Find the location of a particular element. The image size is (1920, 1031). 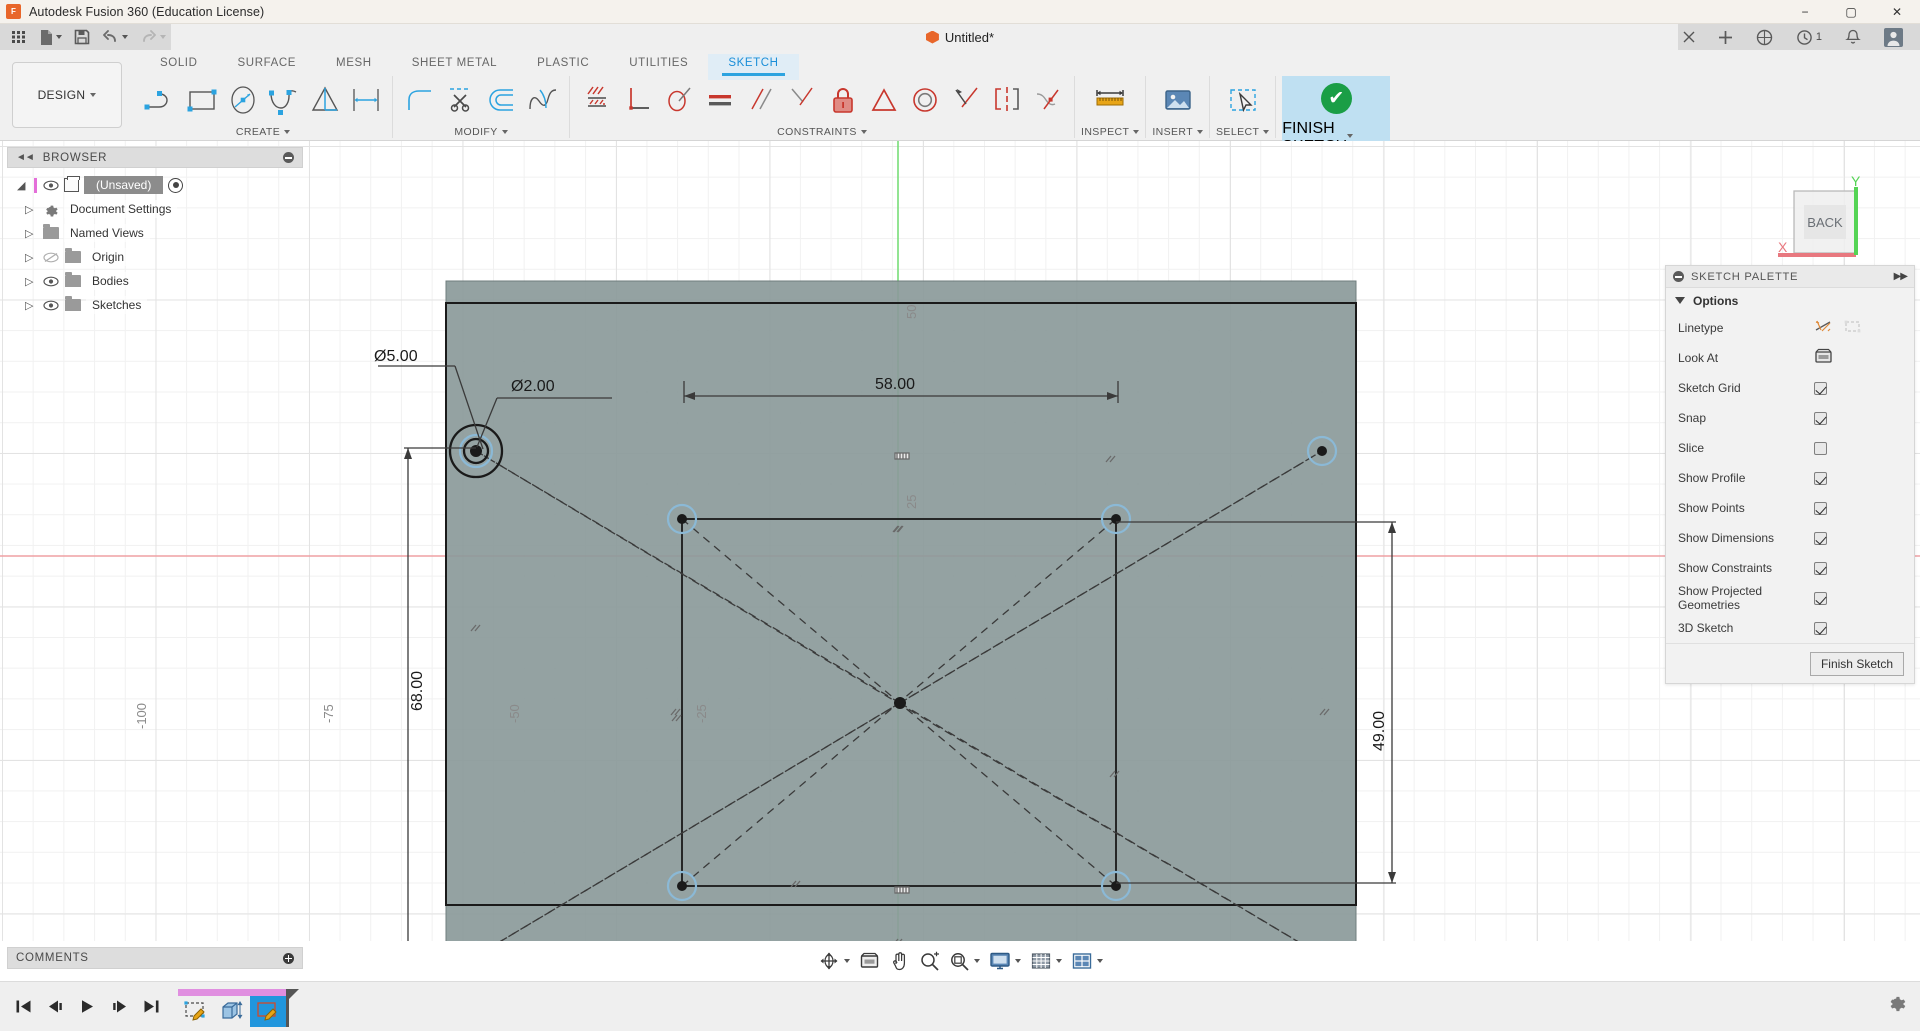

minimize-button: − is located at coordinates (1805, 12).